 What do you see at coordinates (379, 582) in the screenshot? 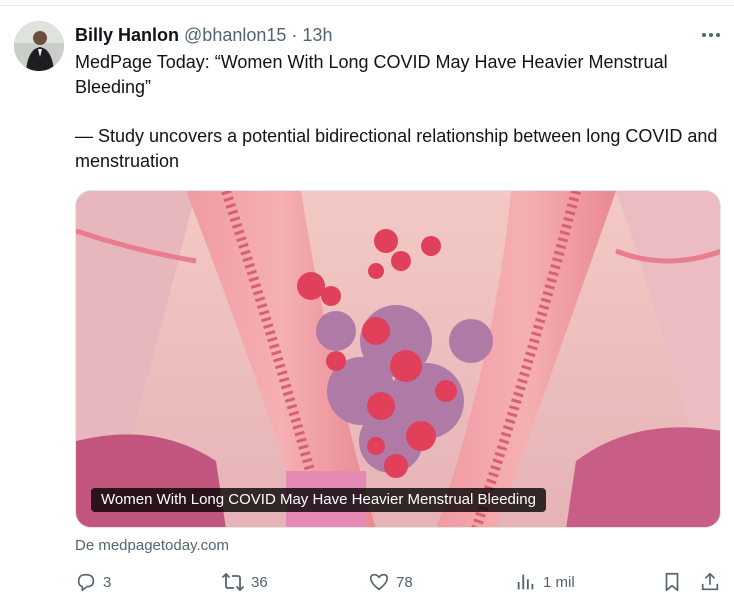
I see `heart-icon` at bounding box center [379, 582].